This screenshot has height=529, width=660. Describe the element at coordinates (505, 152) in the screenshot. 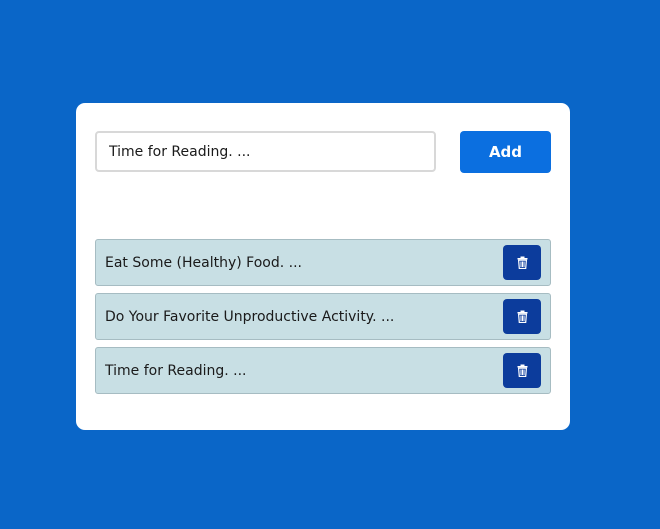

I see `add-button: Add` at that location.